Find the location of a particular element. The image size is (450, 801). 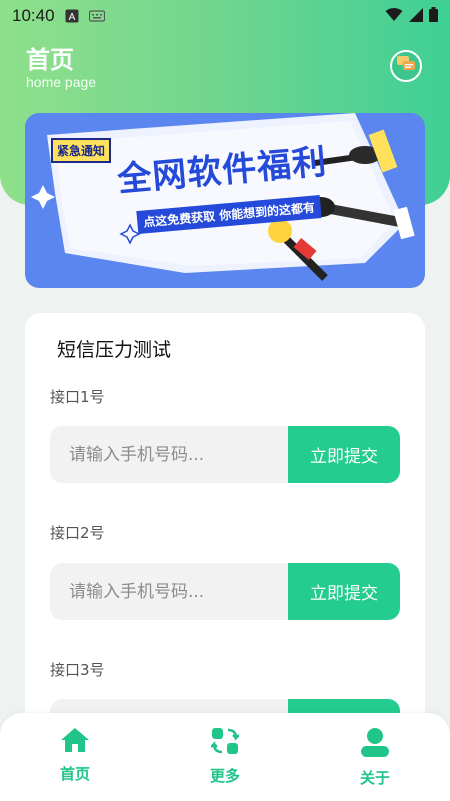

message-button is located at coordinates (406, 66).